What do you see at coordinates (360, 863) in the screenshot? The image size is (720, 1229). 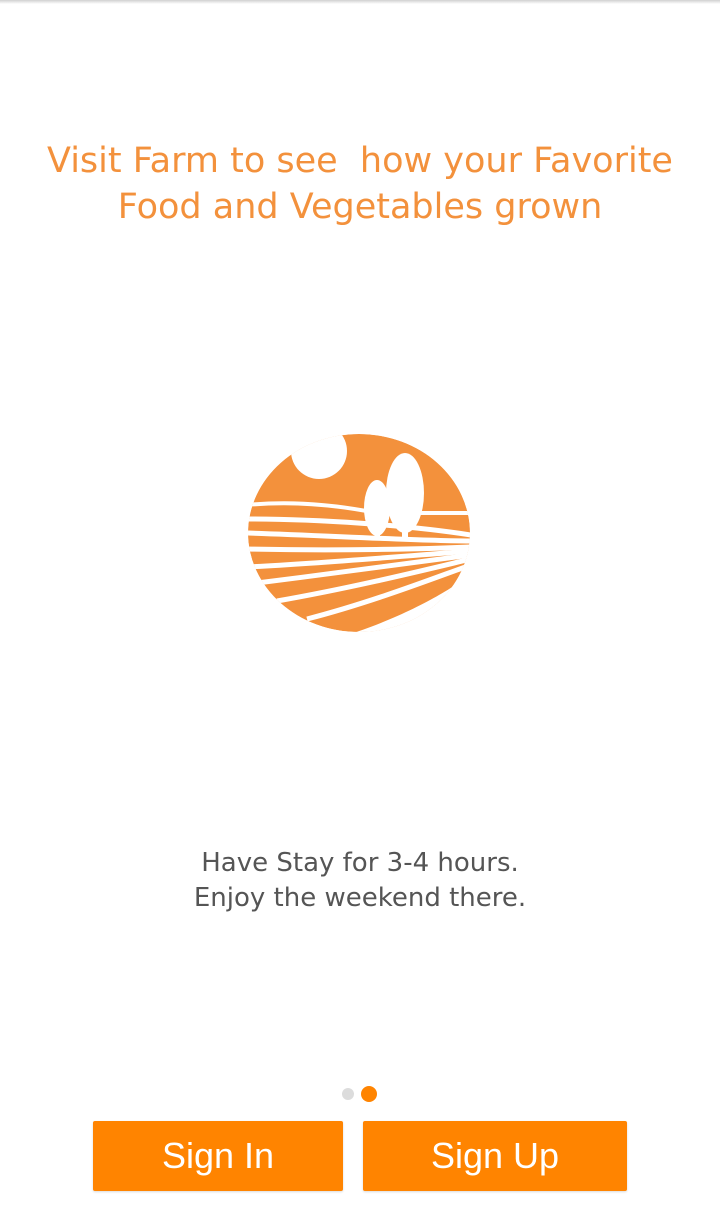 I see `caption-line-1: Have Stay for 3-4 hours.` at bounding box center [360, 863].